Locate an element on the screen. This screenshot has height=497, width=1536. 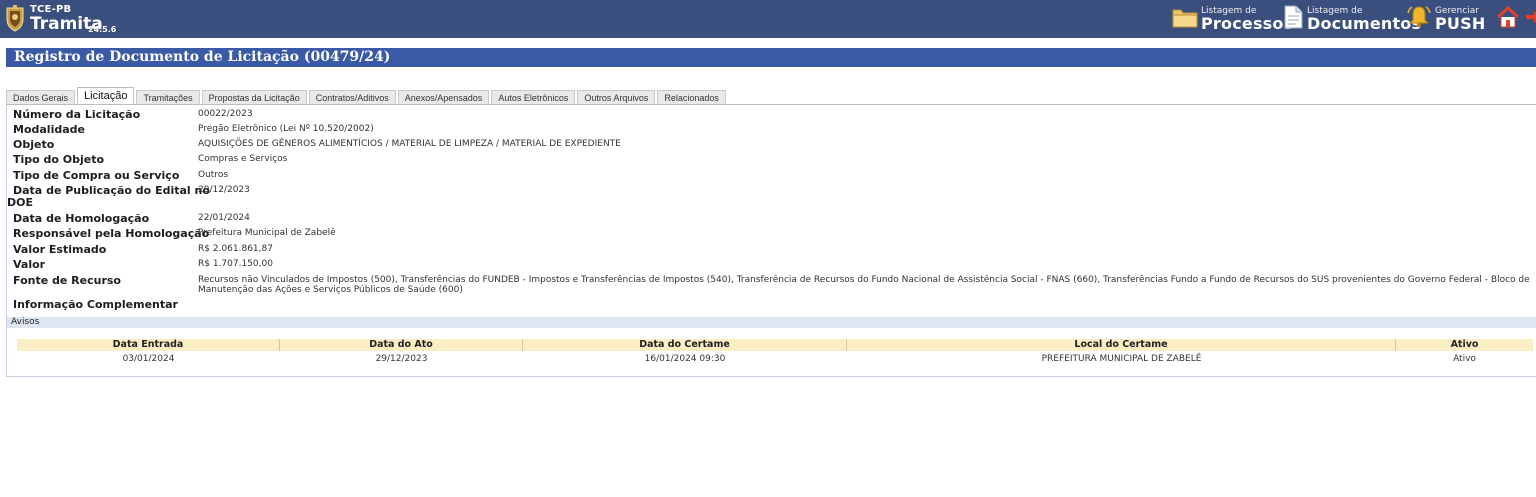
tab-outros-arquivos: Outros Arquivos is located at coordinates (616, 97).